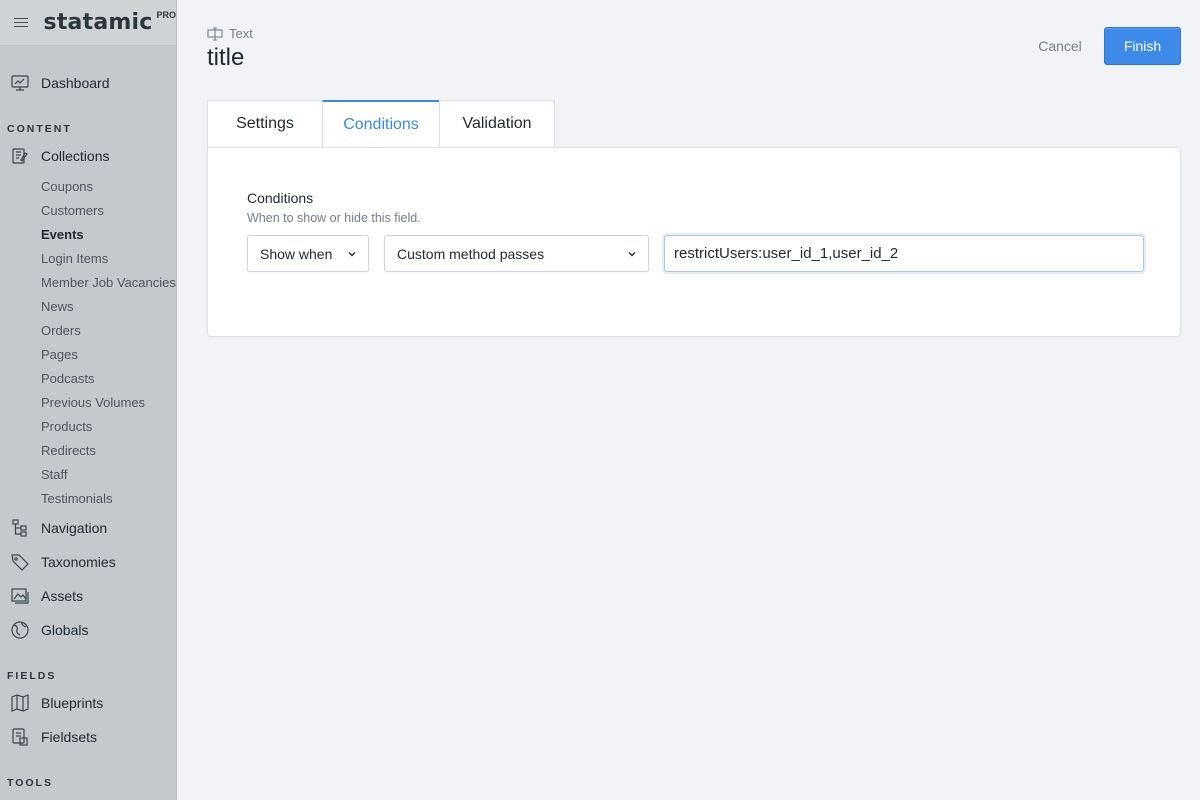 This screenshot has height=800, width=1200. I want to click on collection-item-staff: Staff, so click(54, 474).